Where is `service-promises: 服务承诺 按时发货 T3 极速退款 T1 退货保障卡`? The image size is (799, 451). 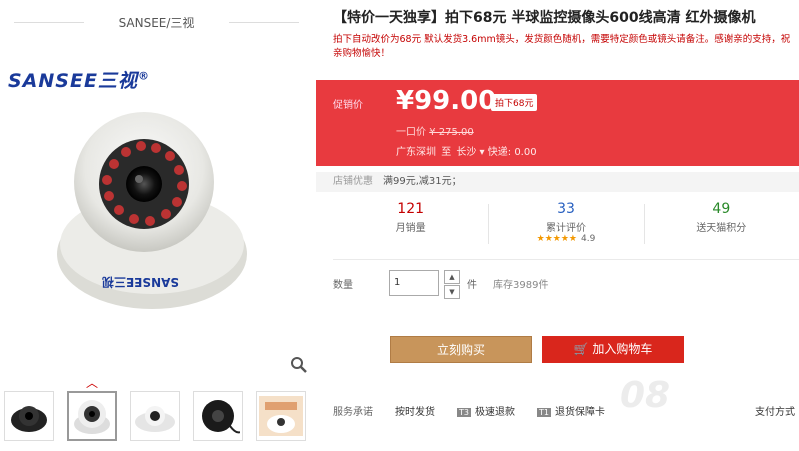
service-promises: 服务承诺 按时发货 T3 极速退款 T1 退货保障卡 is located at coordinates (469, 410).